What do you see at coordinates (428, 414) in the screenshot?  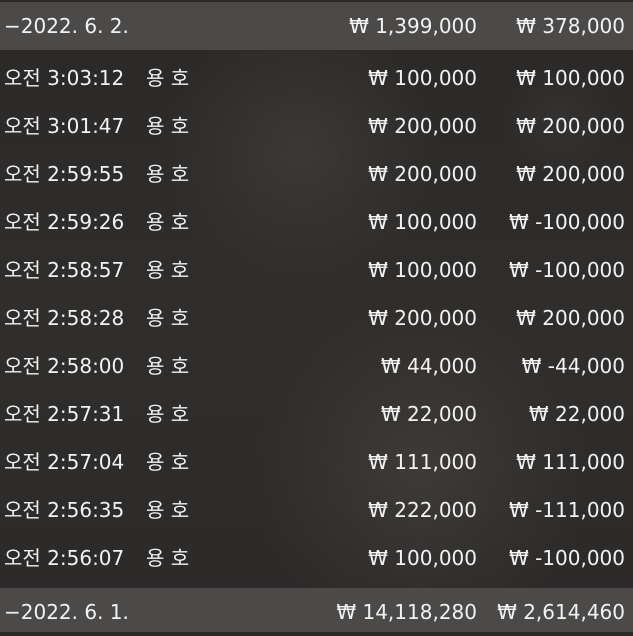 I see `transaction-amount: ₩ 22,000` at bounding box center [428, 414].